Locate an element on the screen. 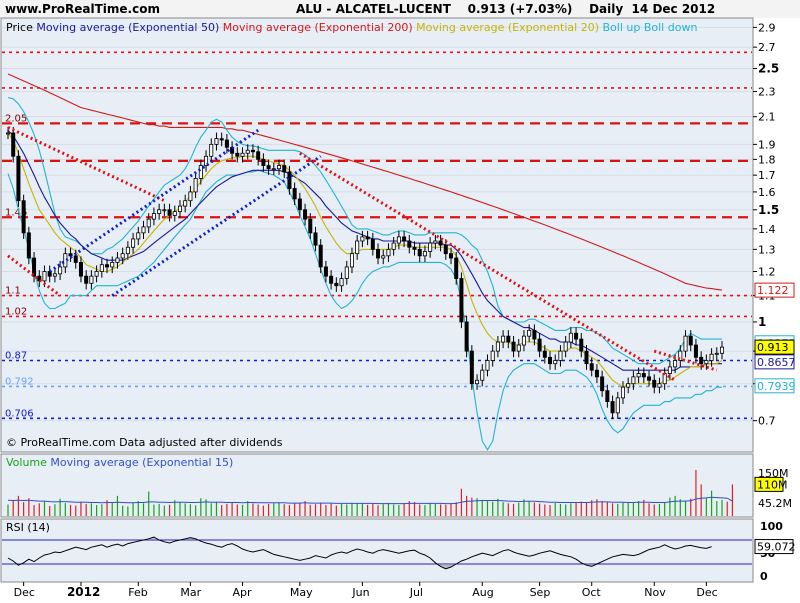 The width and height of the screenshot is (800, 603). price-ytick-label-2: 2.5 is located at coordinates (768, 68).